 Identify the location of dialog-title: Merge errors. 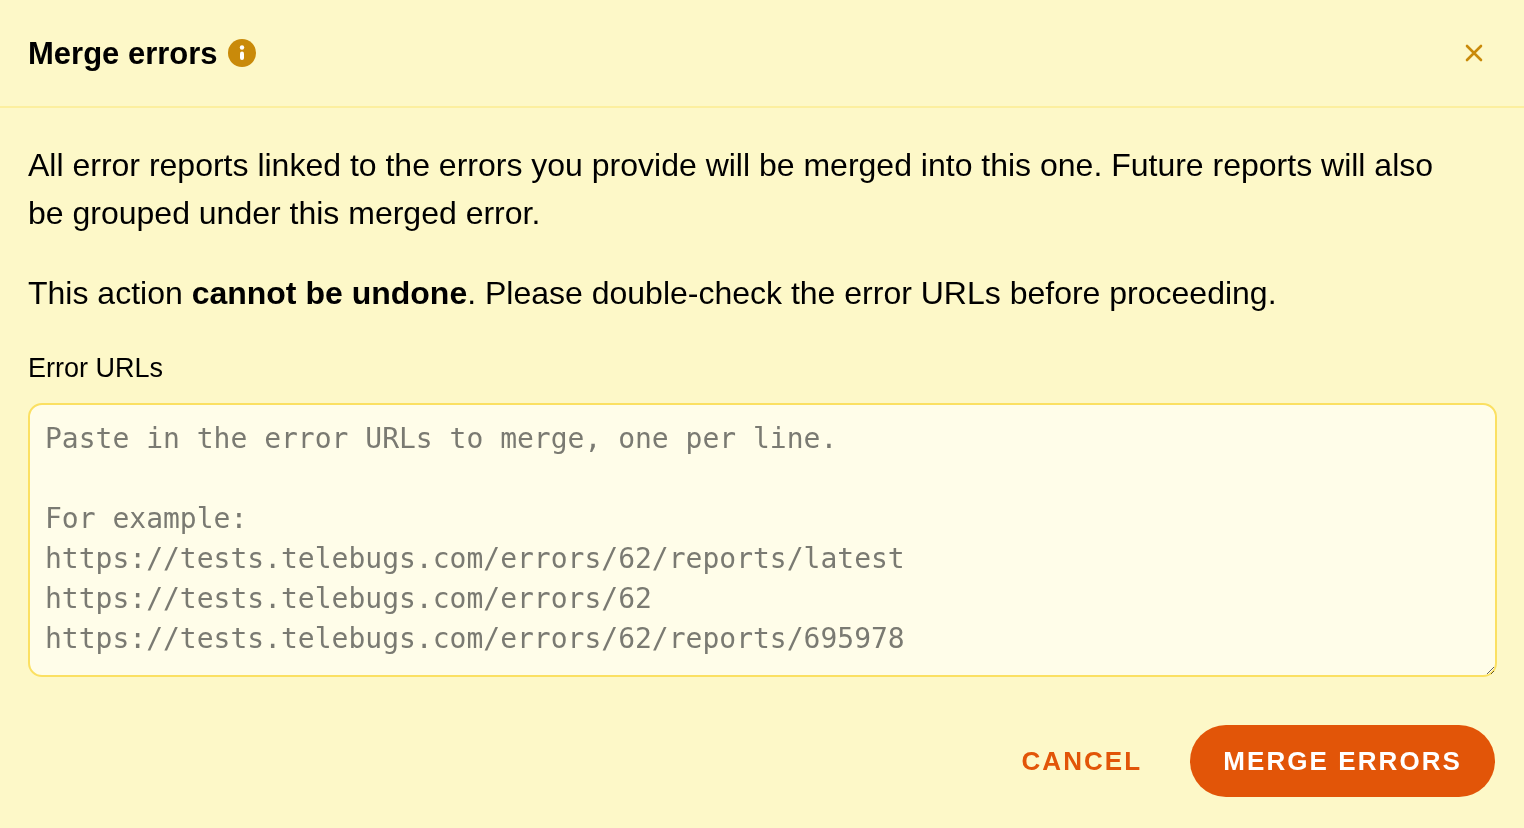
(123, 53).